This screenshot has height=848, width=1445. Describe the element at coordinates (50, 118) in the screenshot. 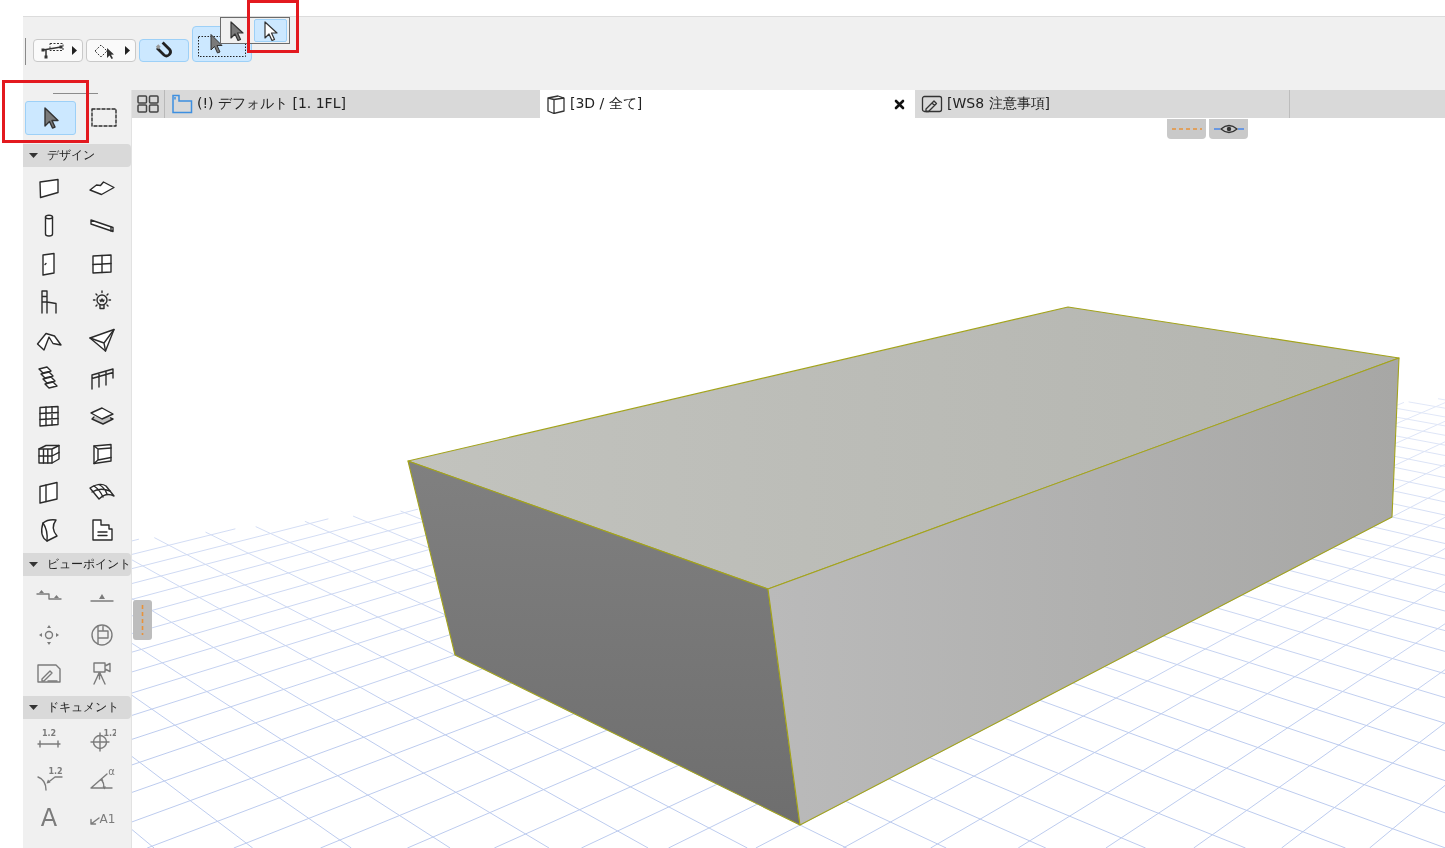

I see `tool-button` at that location.